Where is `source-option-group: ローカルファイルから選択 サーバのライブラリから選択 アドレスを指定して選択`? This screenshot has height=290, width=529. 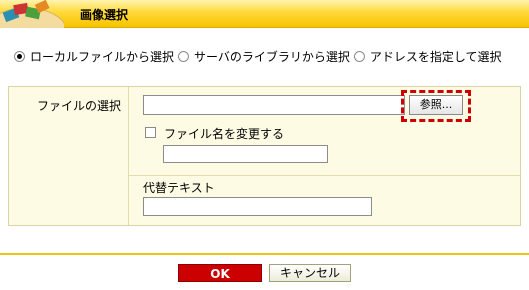
source-option-group: ローカルファイルから選択 サーバのライブラリから選択 アドレスを指定して選択 is located at coordinates (260, 56).